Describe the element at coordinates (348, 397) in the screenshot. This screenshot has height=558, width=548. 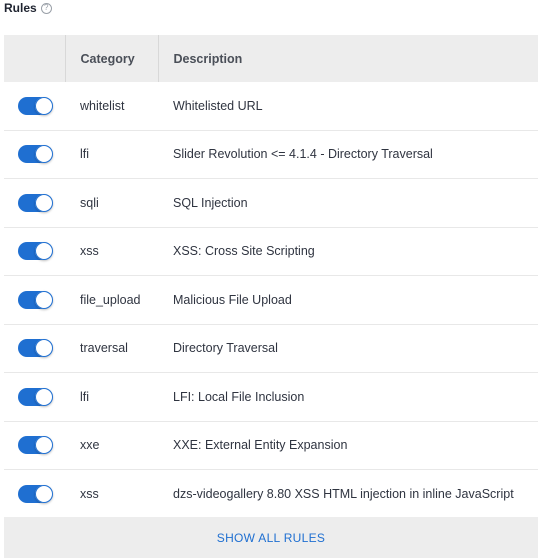
I see `rule-description: LFI: Local File Inclusion` at that location.